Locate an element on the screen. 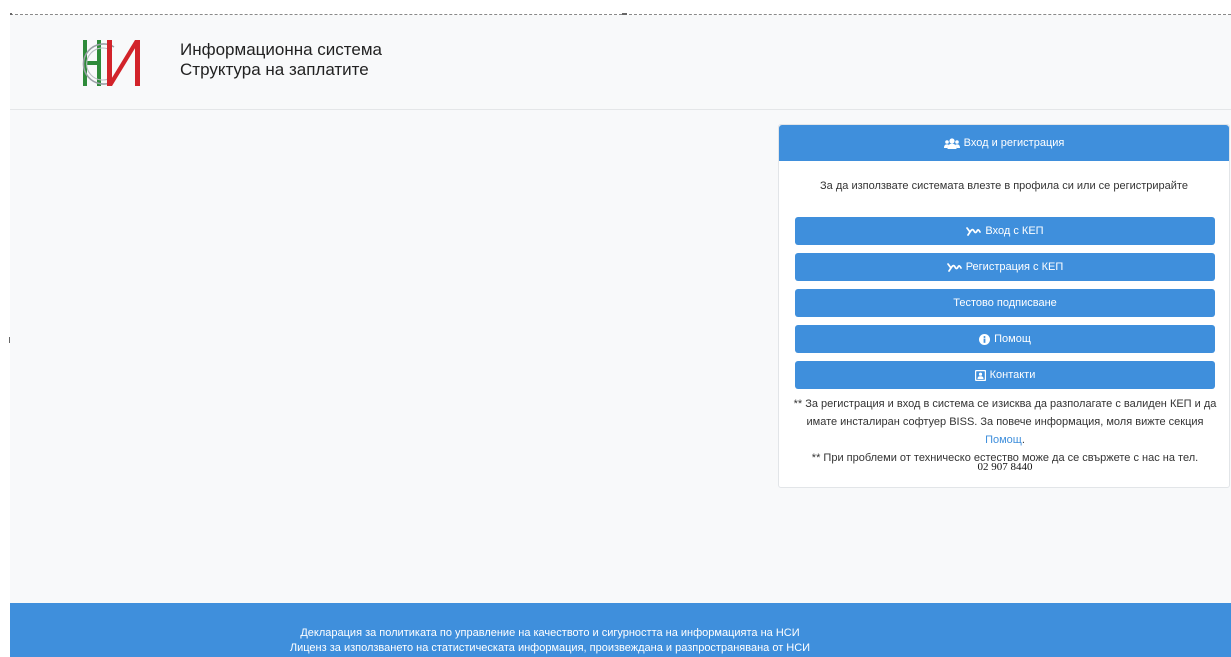  help-label: Помощ is located at coordinates (1012, 339).